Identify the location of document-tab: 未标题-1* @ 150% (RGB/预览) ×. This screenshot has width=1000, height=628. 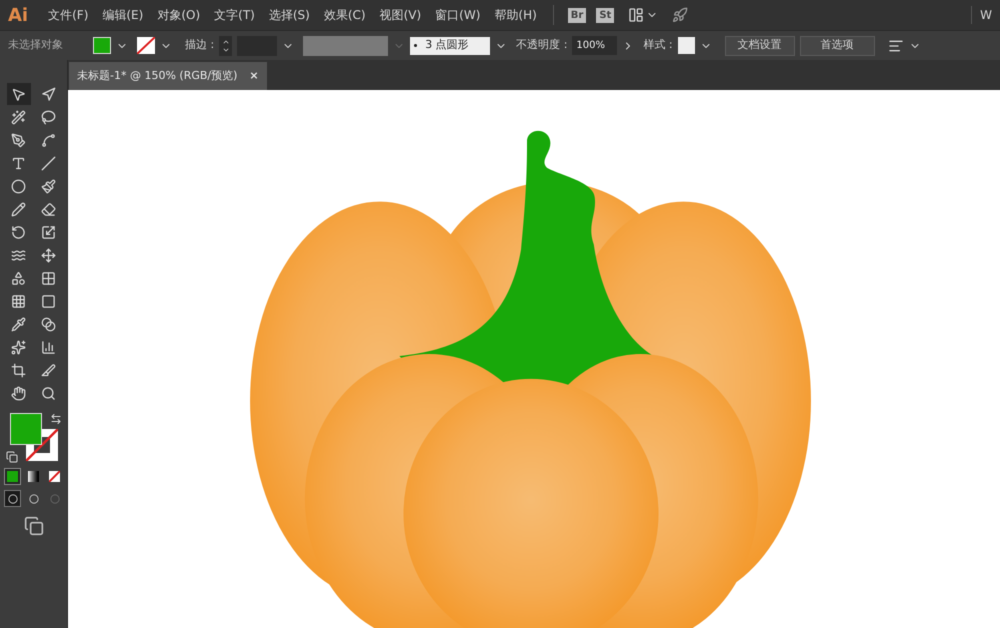
(168, 76).